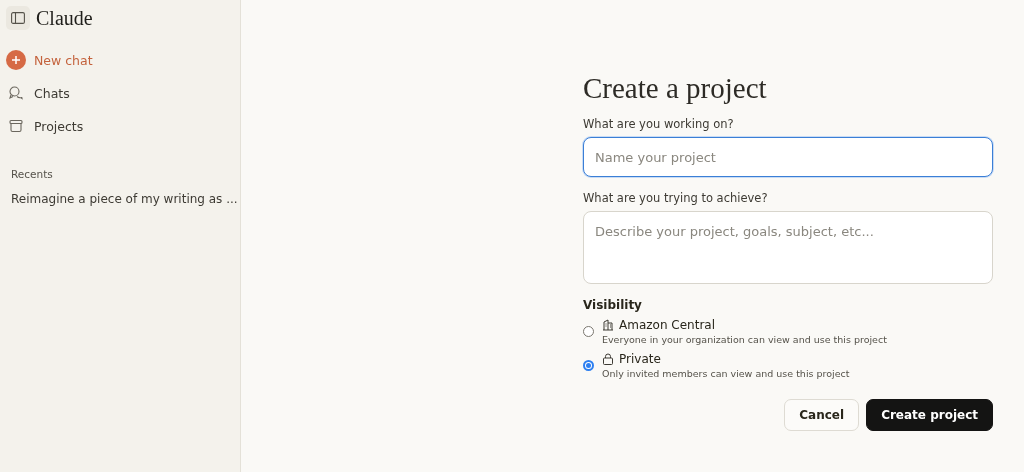 The image size is (1024, 472). What do you see at coordinates (16, 60) in the screenshot?
I see `plus-icon` at bounding box center [16, 60].